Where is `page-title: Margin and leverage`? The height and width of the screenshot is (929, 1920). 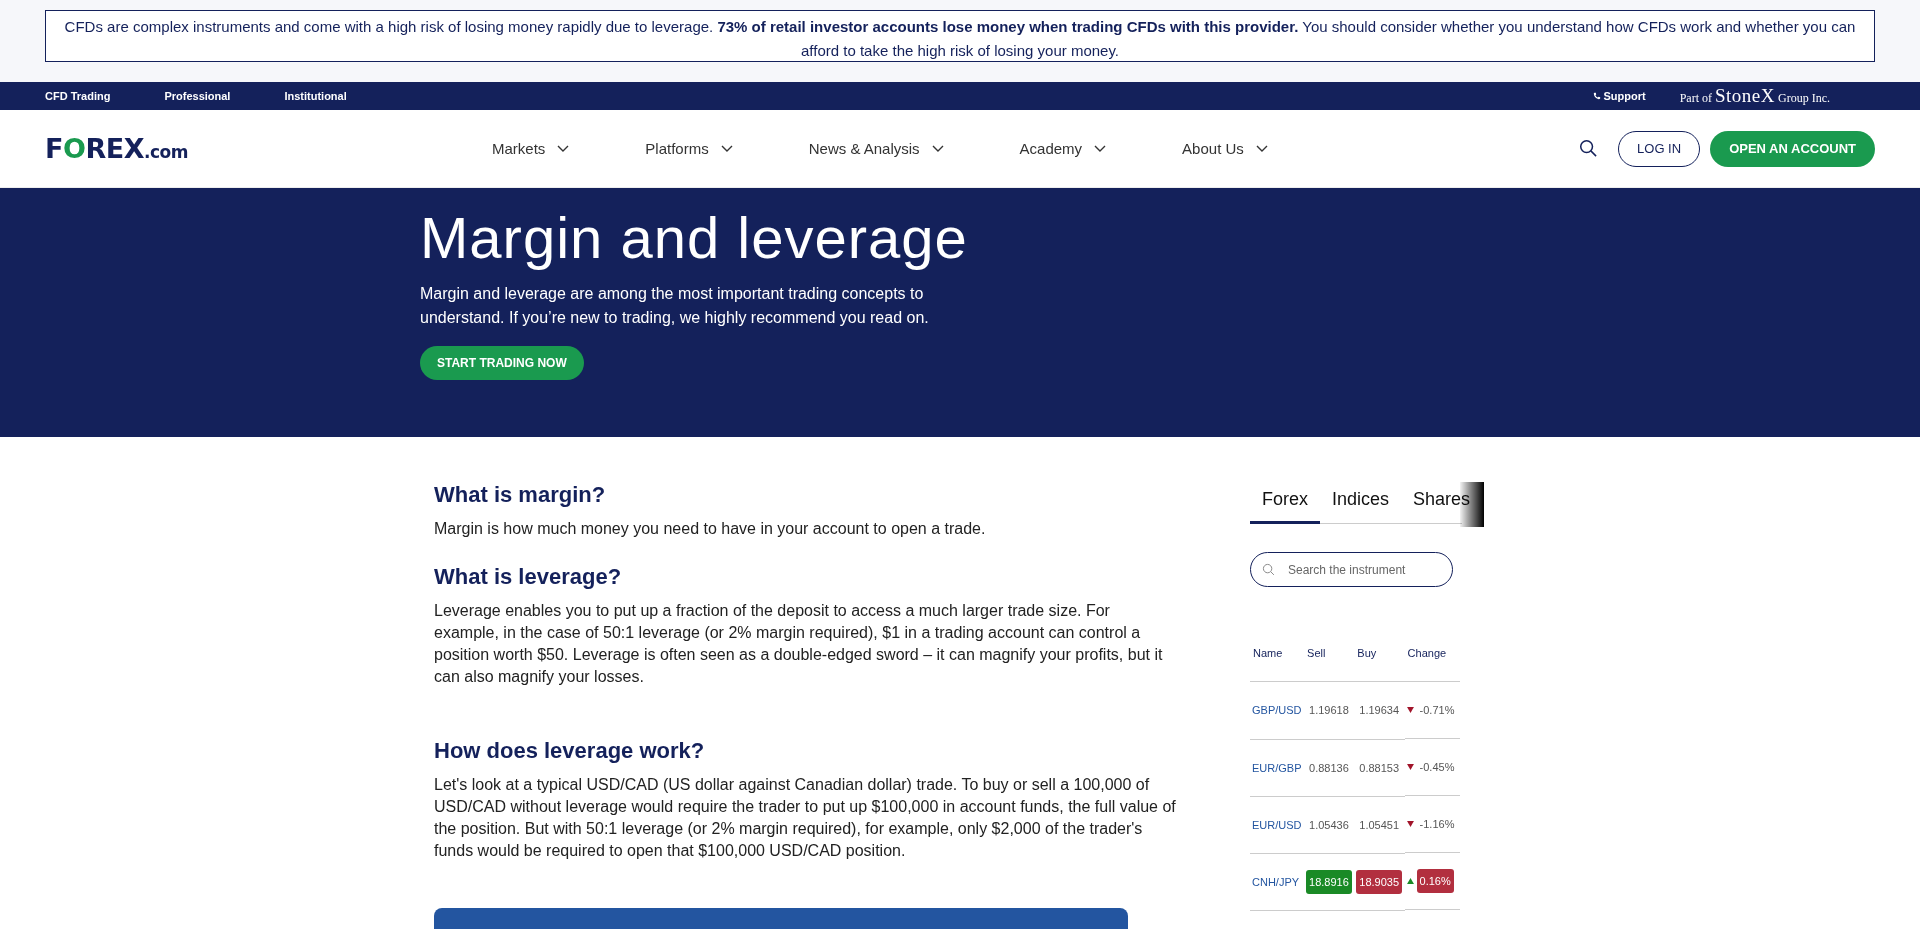 page-title: Margin and leverage is located at coordinates (694, 238).